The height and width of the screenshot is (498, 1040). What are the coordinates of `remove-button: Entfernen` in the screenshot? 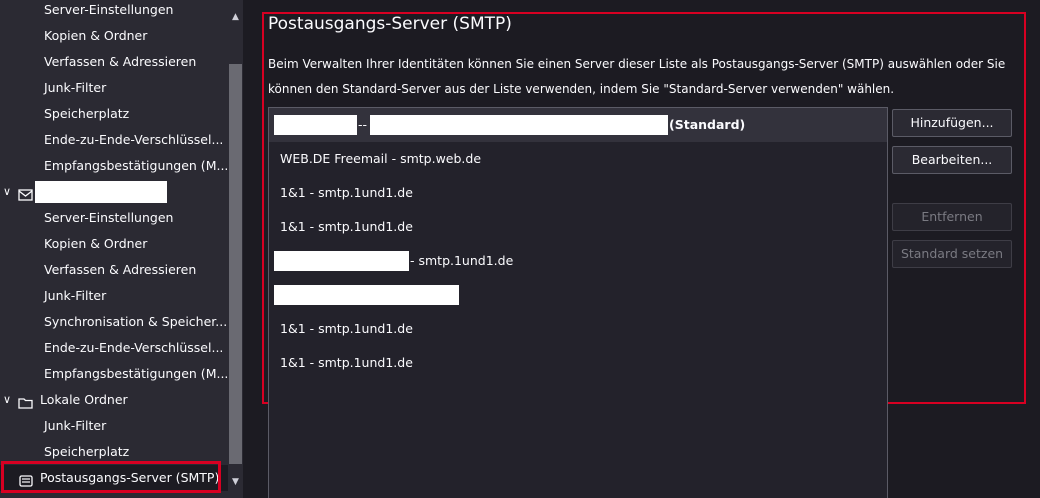 It's located at (952, 217).